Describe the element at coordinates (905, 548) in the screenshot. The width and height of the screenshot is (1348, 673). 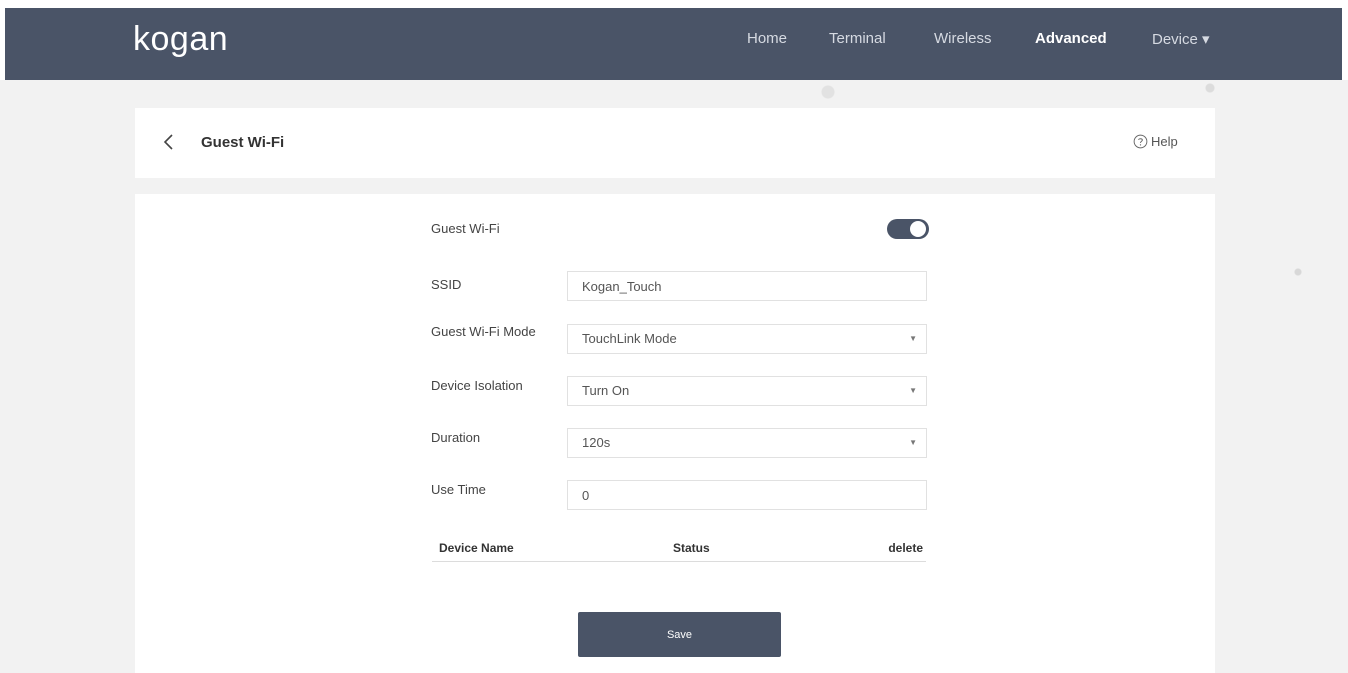
I see `column-delete: delete` at that location.